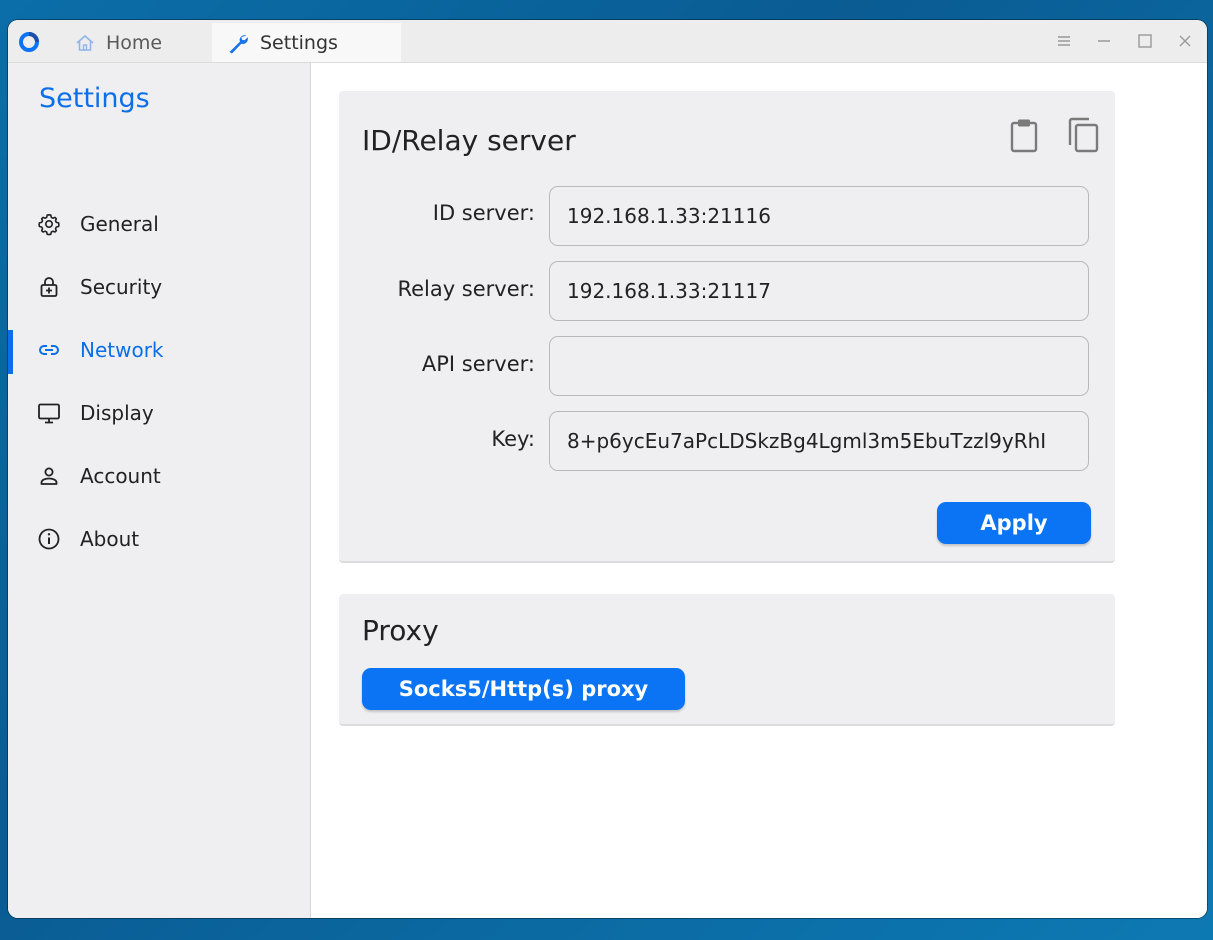 The height and width of the screenshot is (940, 1213). I want to click on id-relay-title: ID/Relay server, so click(469, 140).